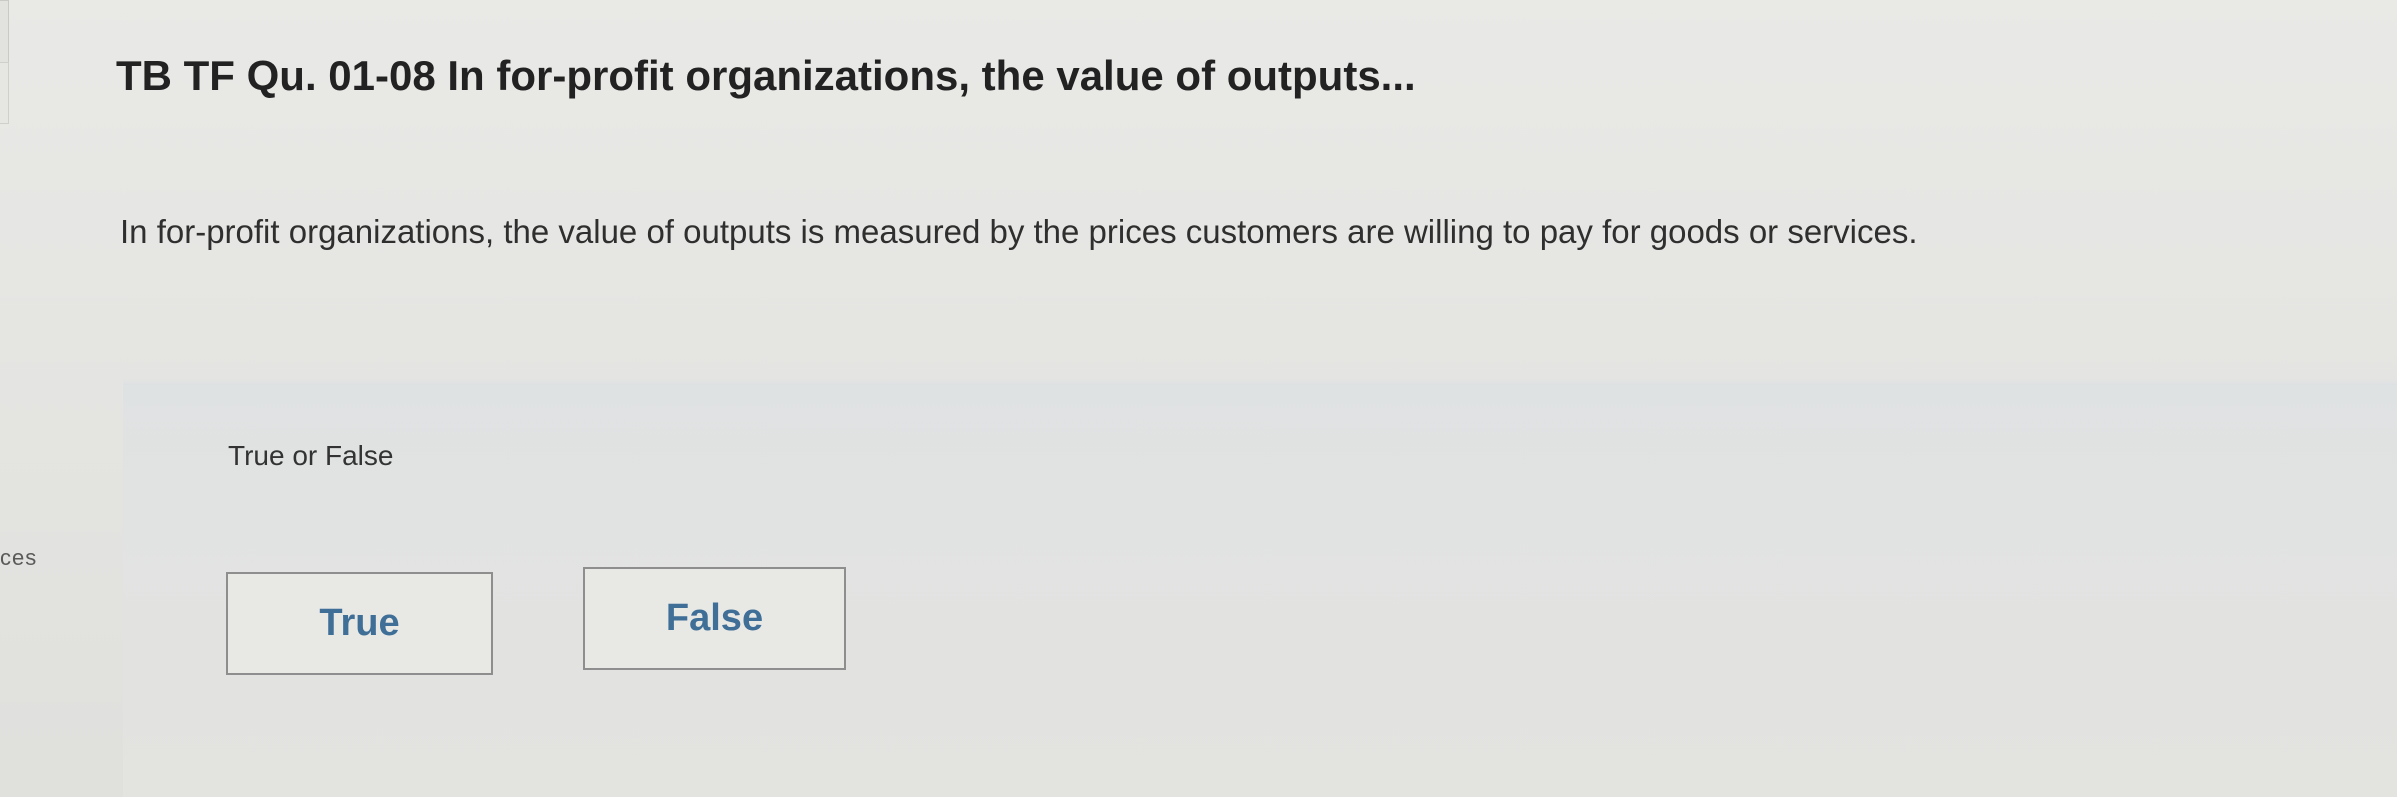  What do you see at coordinates (4, 32) in the screenshot?
I see `side-tab` at bounding box center [4, 32].